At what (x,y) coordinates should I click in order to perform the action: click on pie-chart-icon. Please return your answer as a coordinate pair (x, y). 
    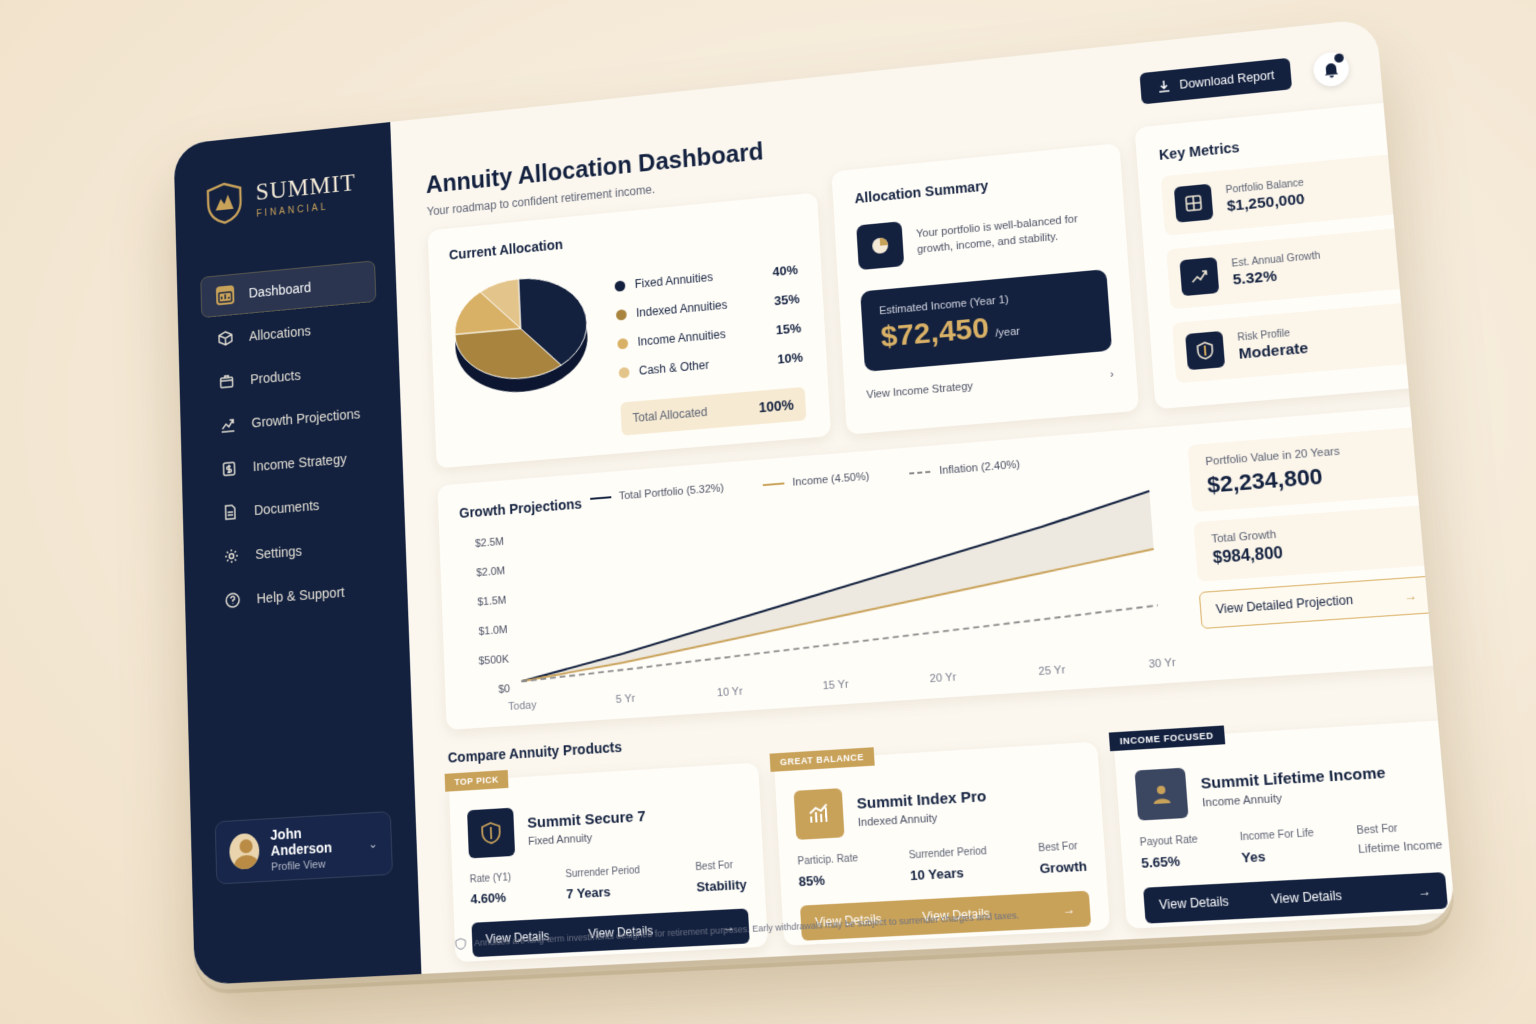
    Looking at the image, I should click on (880, 246).